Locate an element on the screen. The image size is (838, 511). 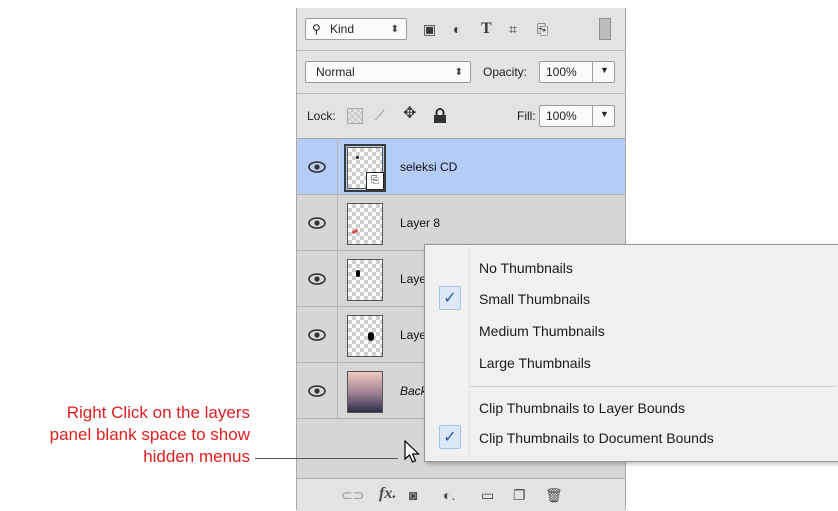
type-filter-icon: T is located at coordinates (486, 29).